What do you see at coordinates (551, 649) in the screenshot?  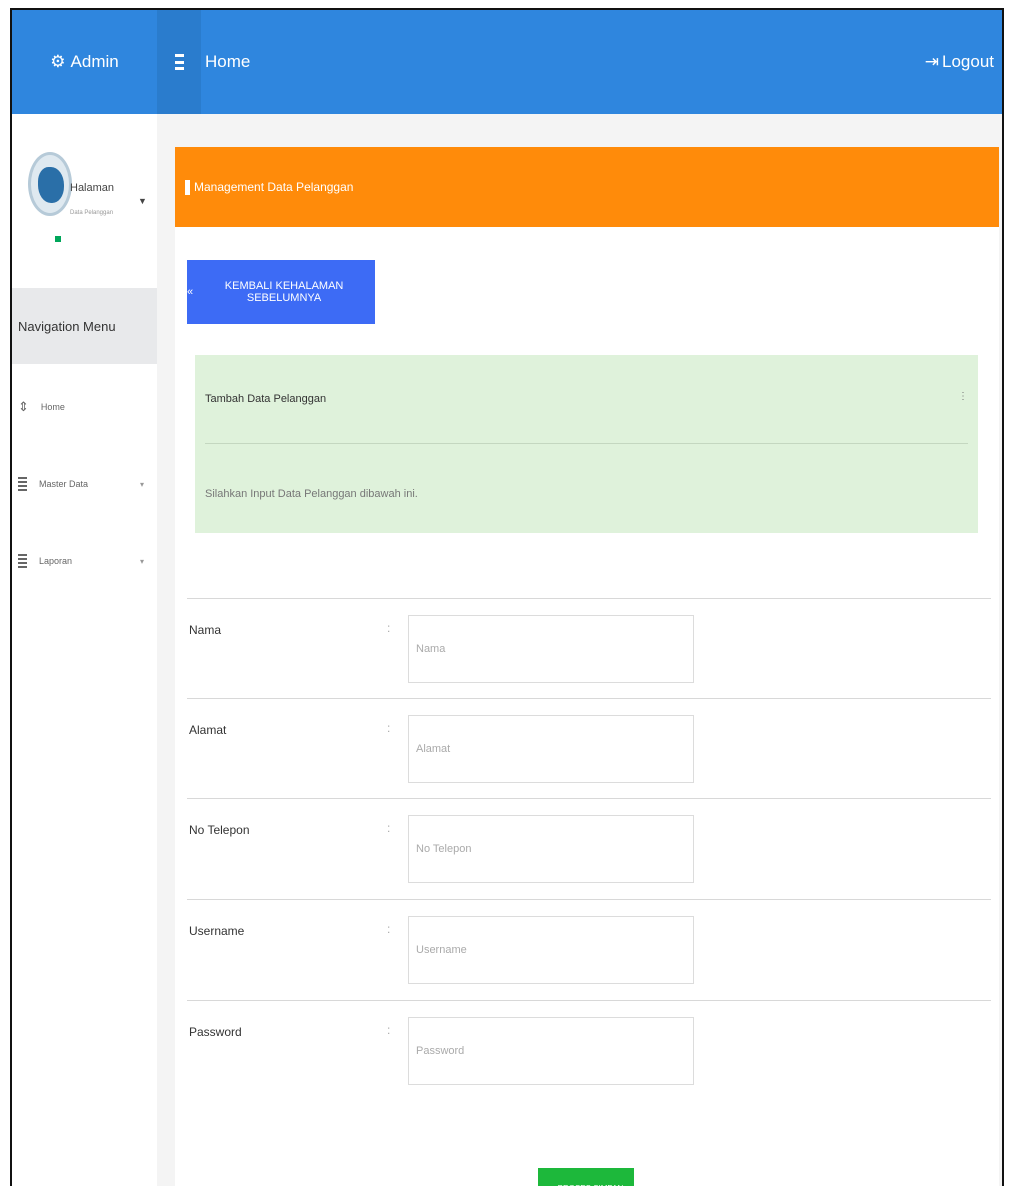 I see `nama-input` at bounding box center [551, 649].